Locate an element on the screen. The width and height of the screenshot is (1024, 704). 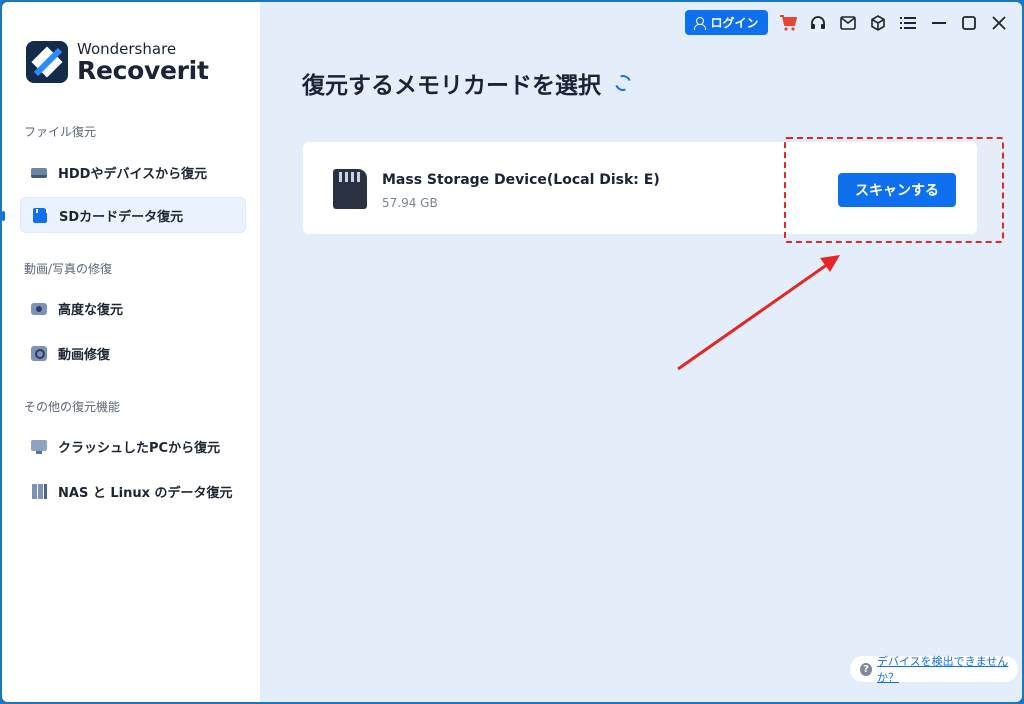
help-pill: ? デバイスを検出できませんか？ is located at coordinates (934, 669).